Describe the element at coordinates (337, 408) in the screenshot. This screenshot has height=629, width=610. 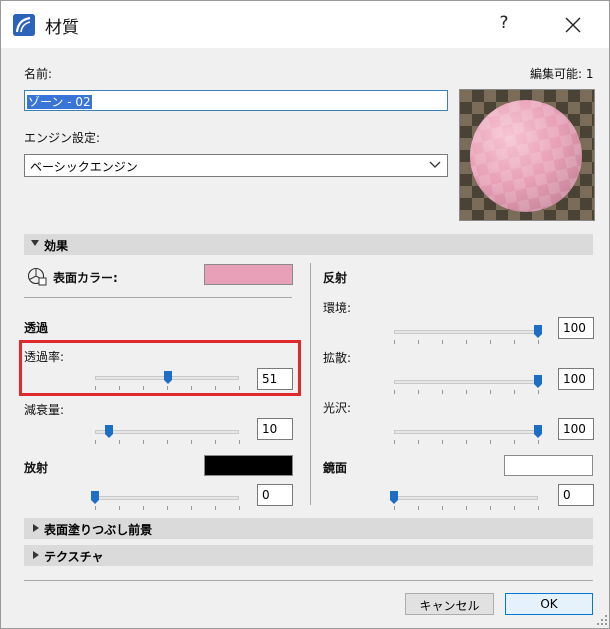
I see `gloss-label: 光沢:` at that location.